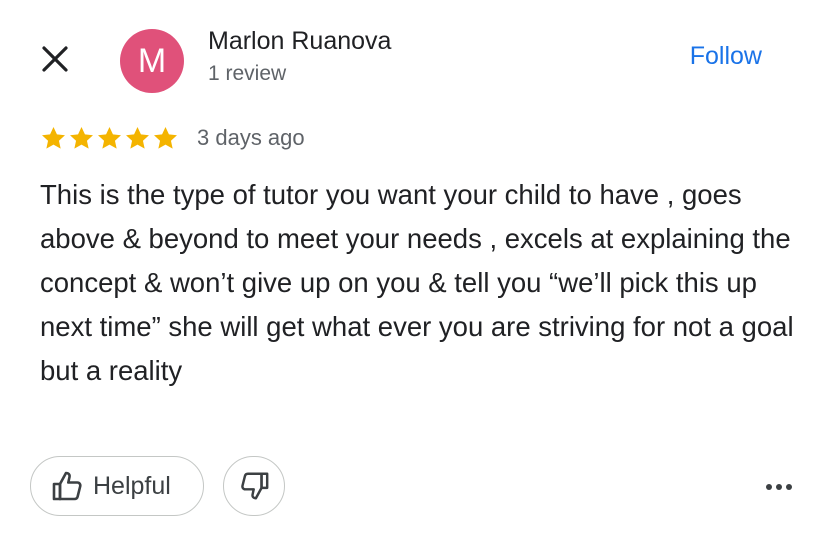  What do you see at coordinates (67, 486) in the screenshot?
I see `thumbs-up-icon` at bounding box center [67, 486].